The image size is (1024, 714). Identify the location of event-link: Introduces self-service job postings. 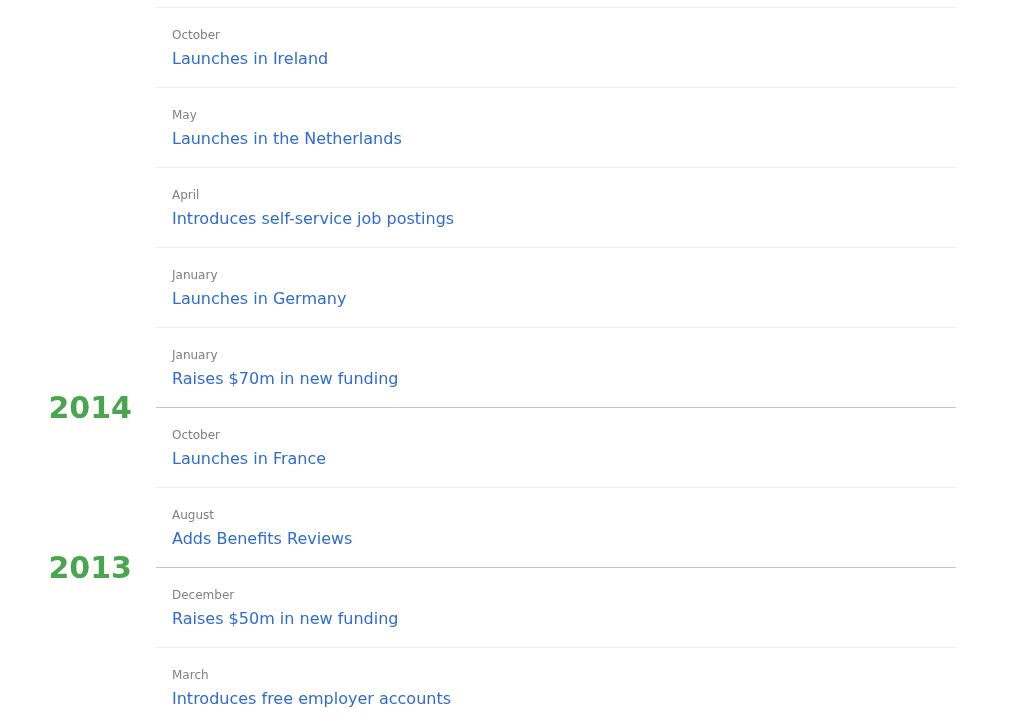
(313, 219).